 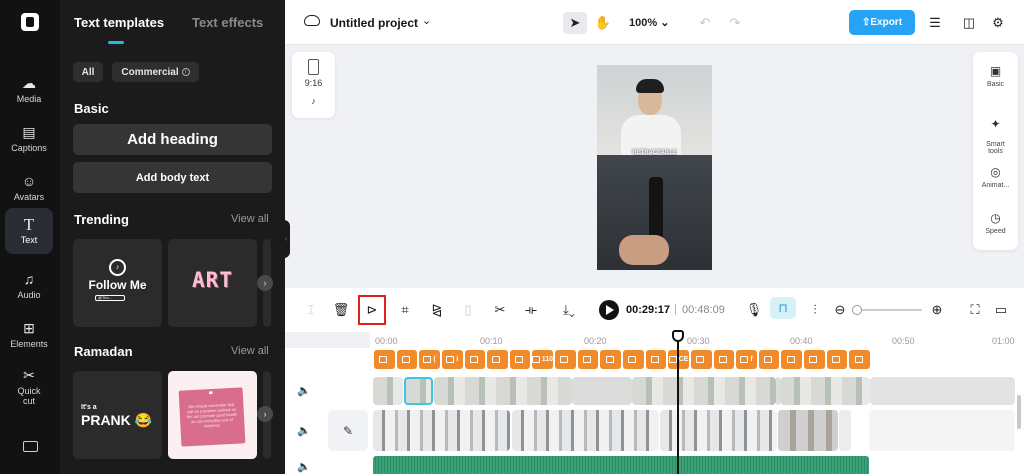 I want to click on speed-tool: ◷ Speed, so click(x=995, y=223).